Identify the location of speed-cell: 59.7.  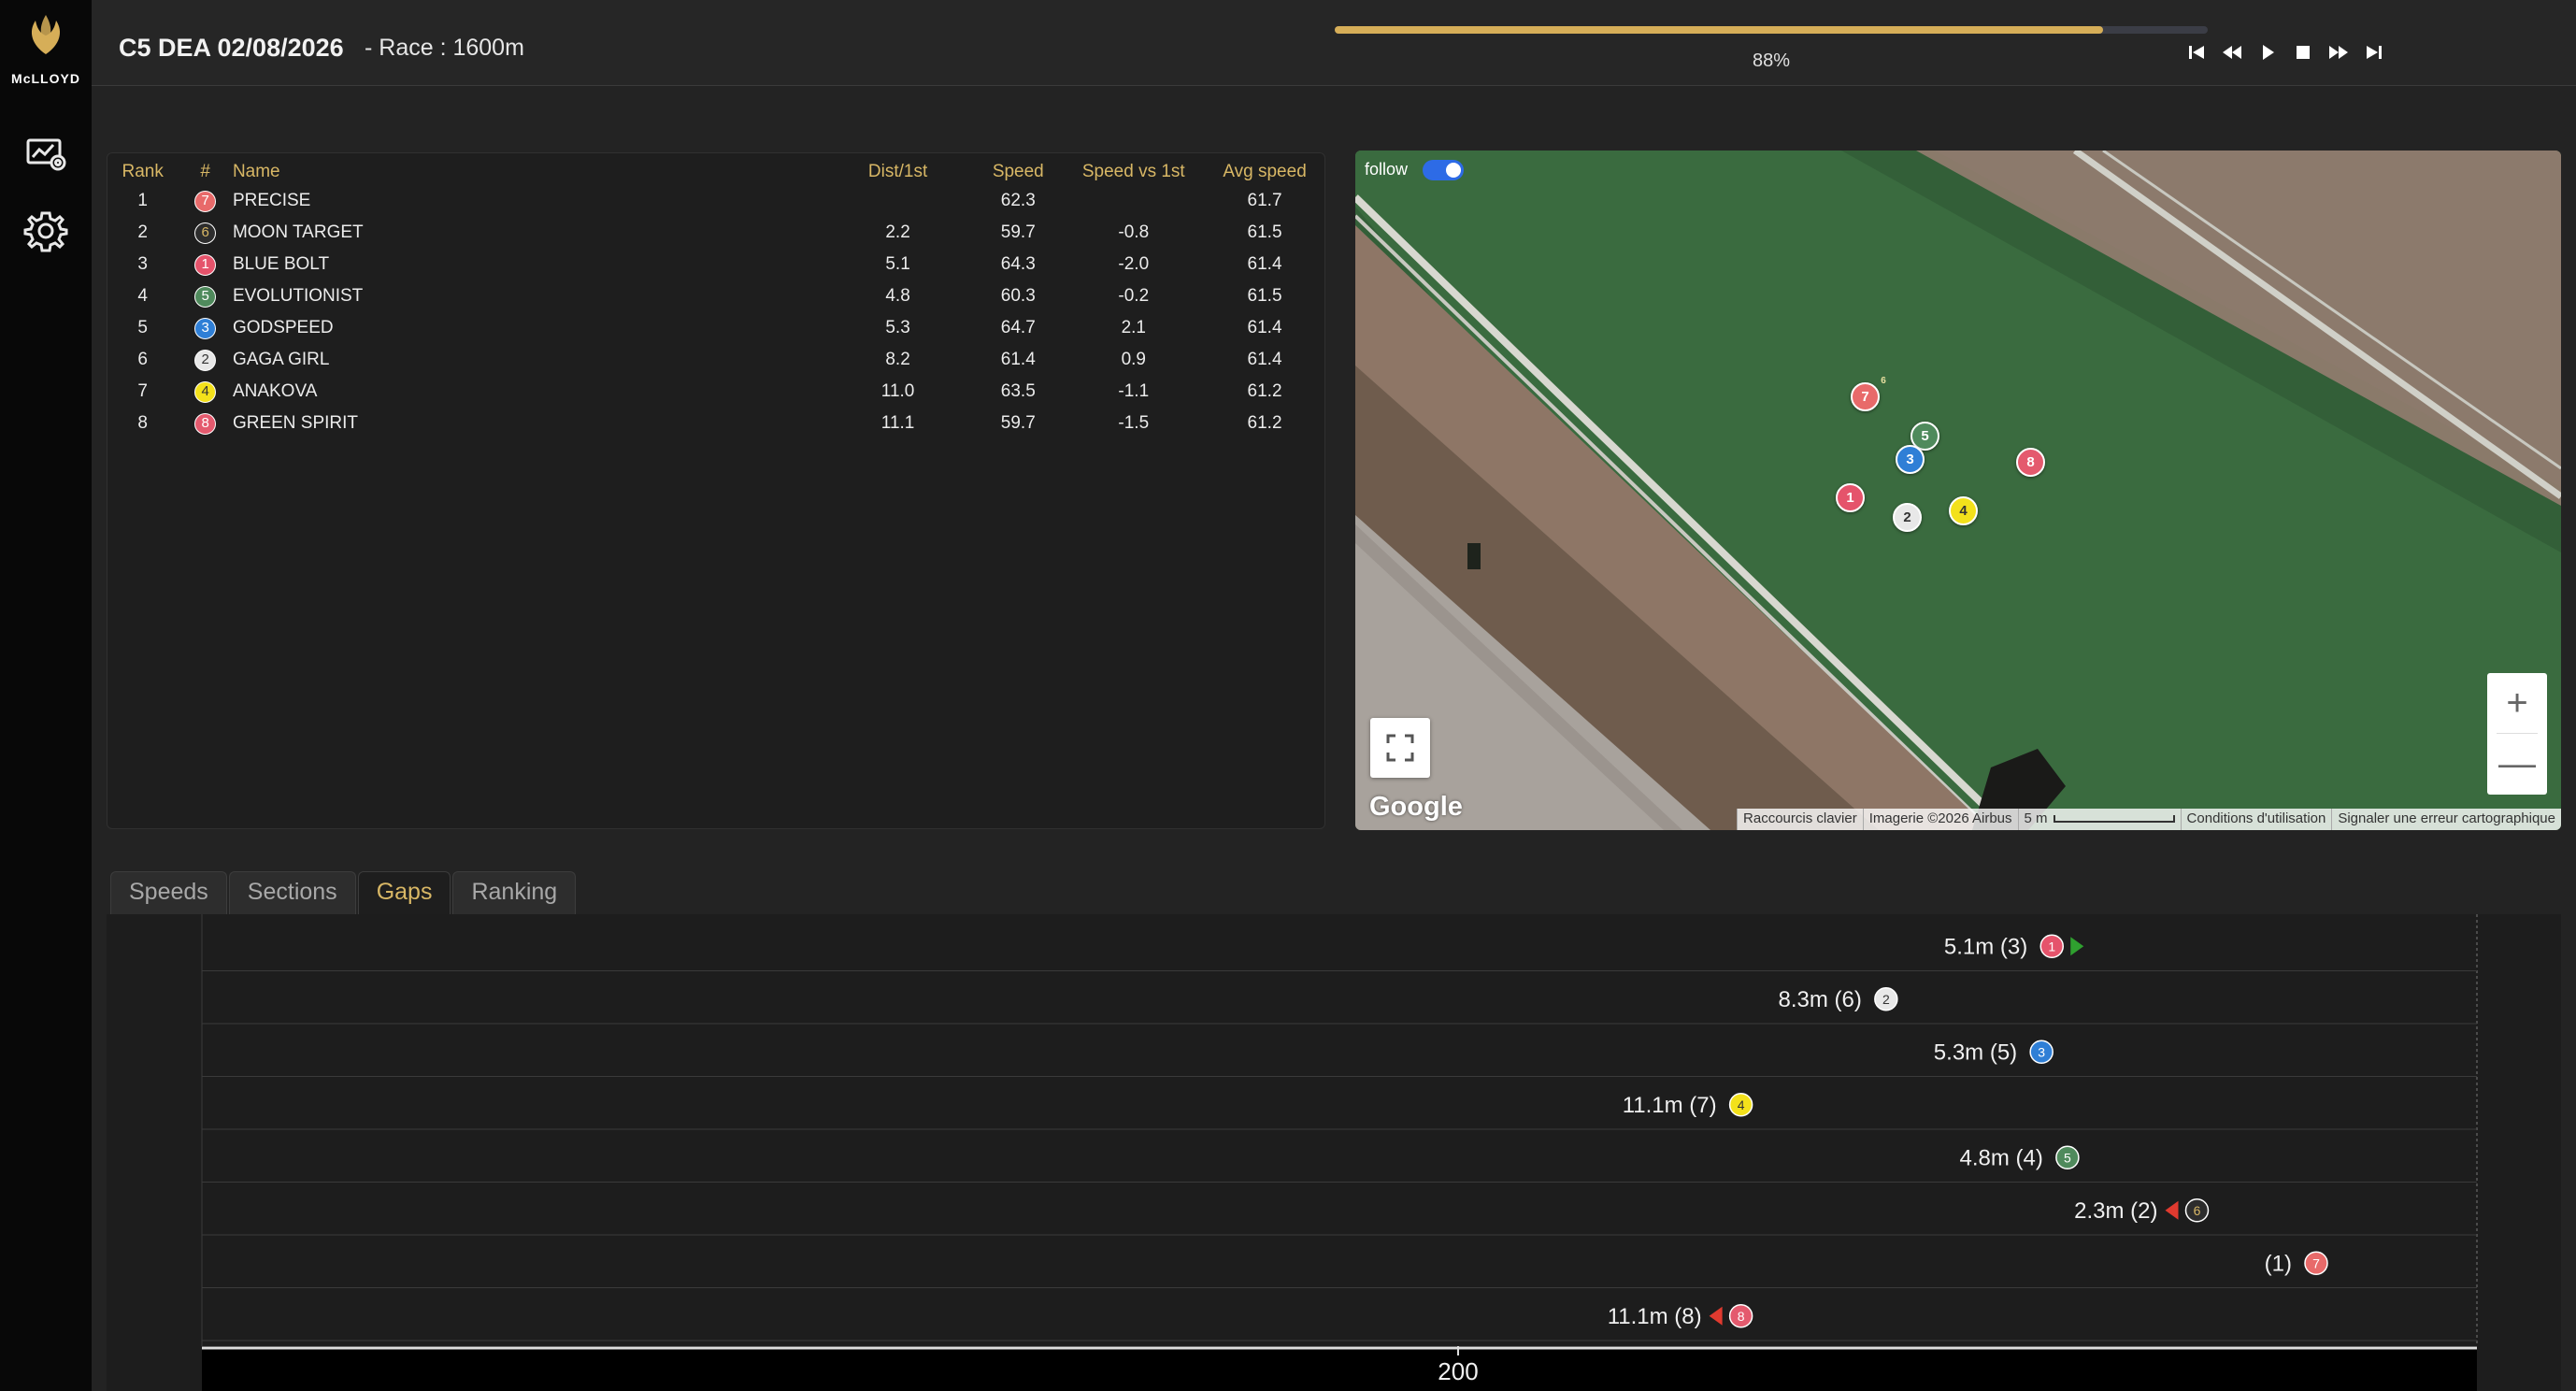
(1018, 423).